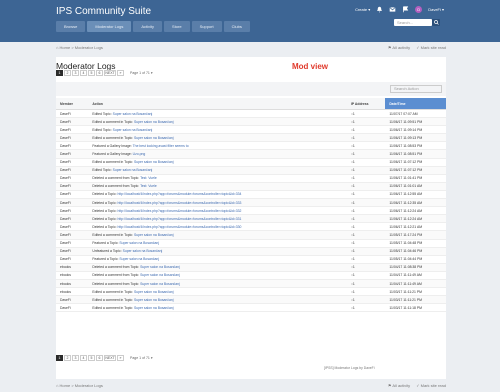  Describe the element at coordinates (217, 104) in the screenshot. I see `column-action: Action` at that location.